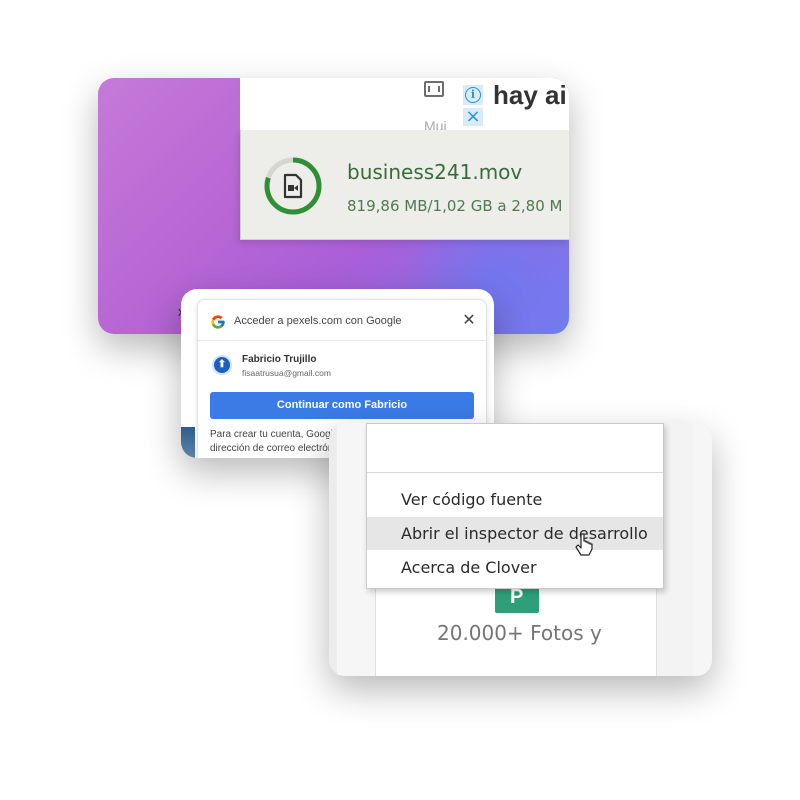  What do you see at coordinates (455, 206) in the screenshot?
I see `download-status: 819,86 MB/1,02 GB a 2,80 M` at bounding box center [455, 206].